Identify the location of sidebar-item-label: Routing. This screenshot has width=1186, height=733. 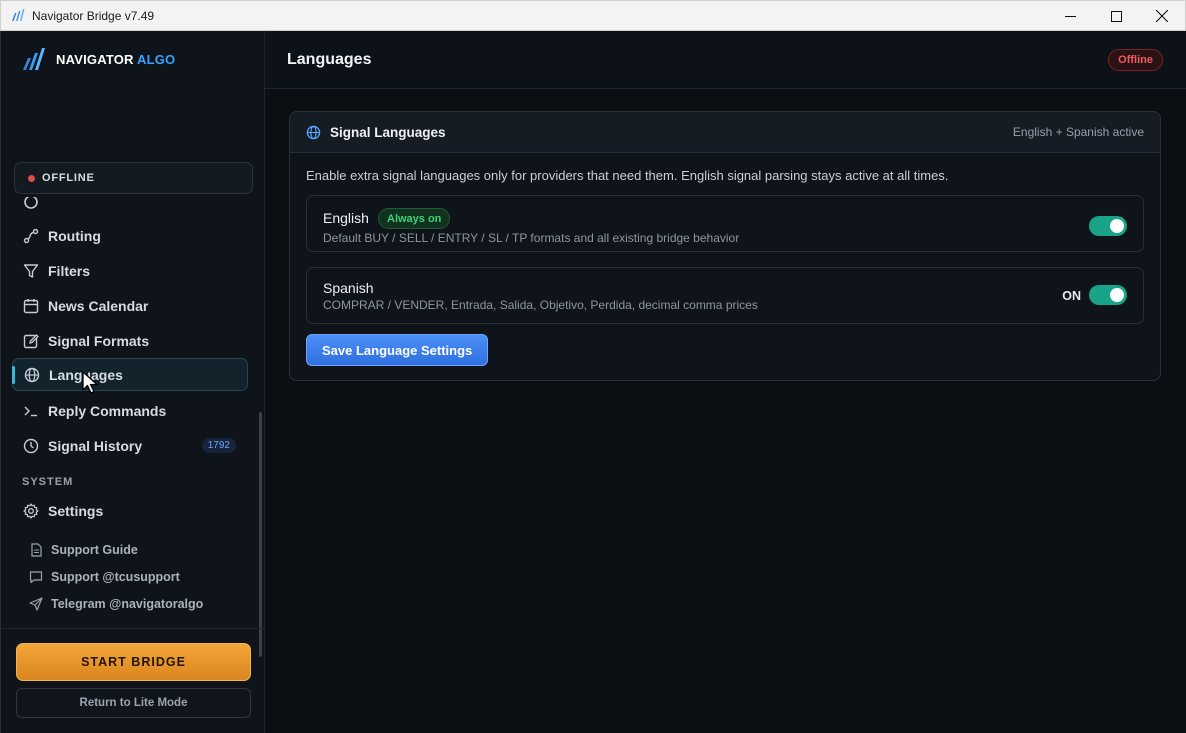
(74, 235).